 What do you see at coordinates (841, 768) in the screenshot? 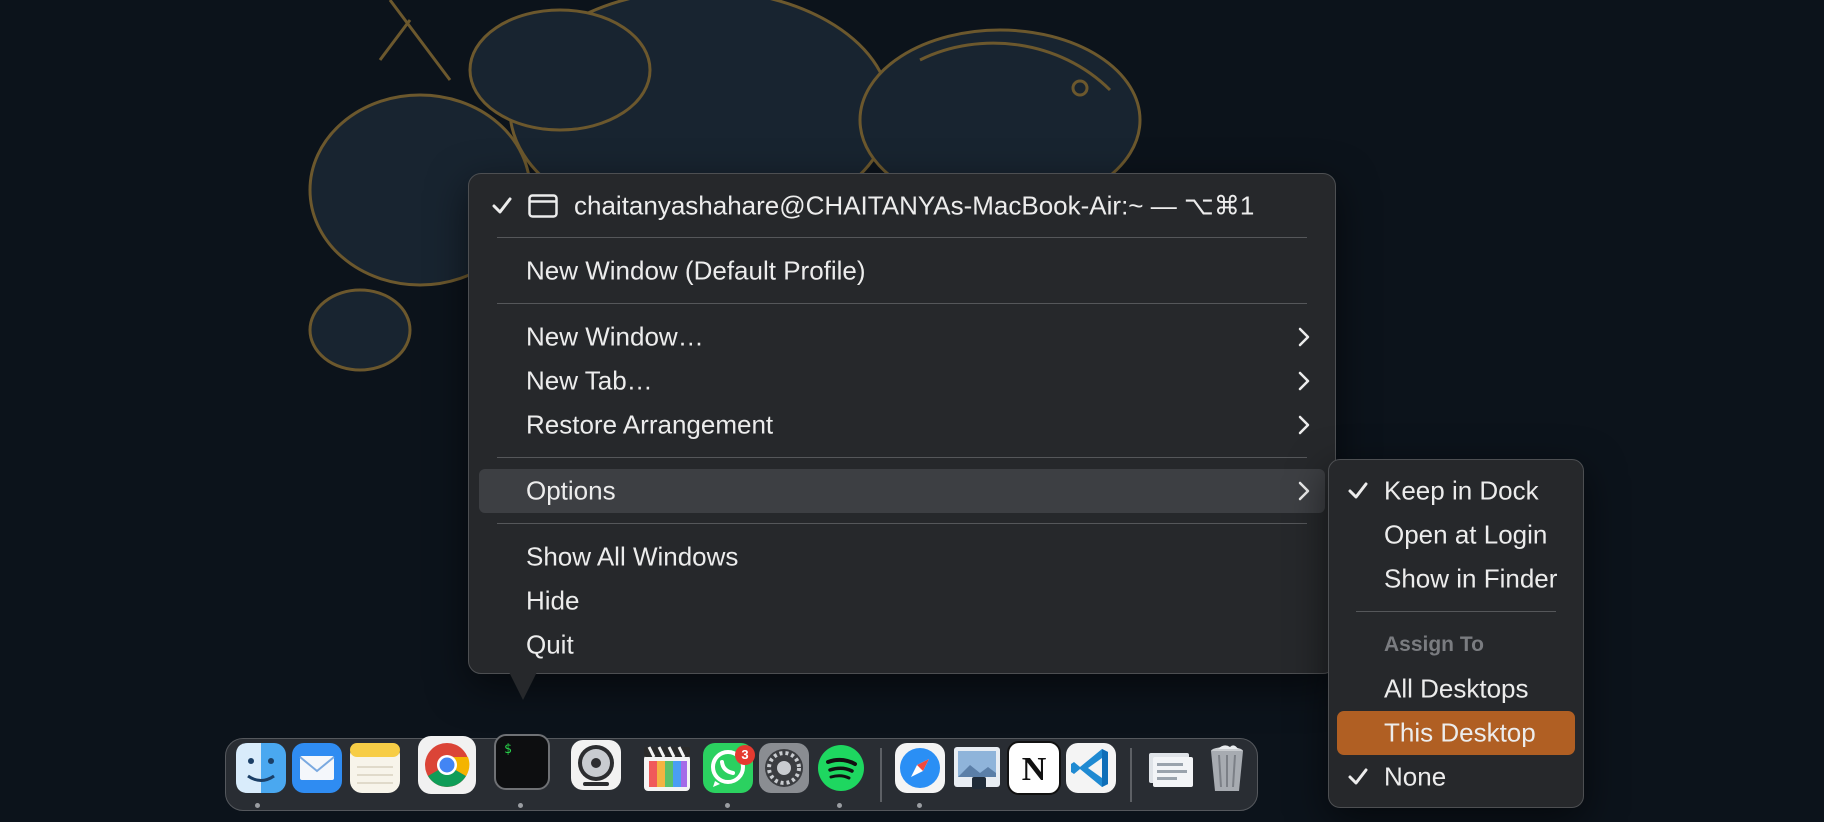
I see `spotify-icon` at bounding box center [841, 768].